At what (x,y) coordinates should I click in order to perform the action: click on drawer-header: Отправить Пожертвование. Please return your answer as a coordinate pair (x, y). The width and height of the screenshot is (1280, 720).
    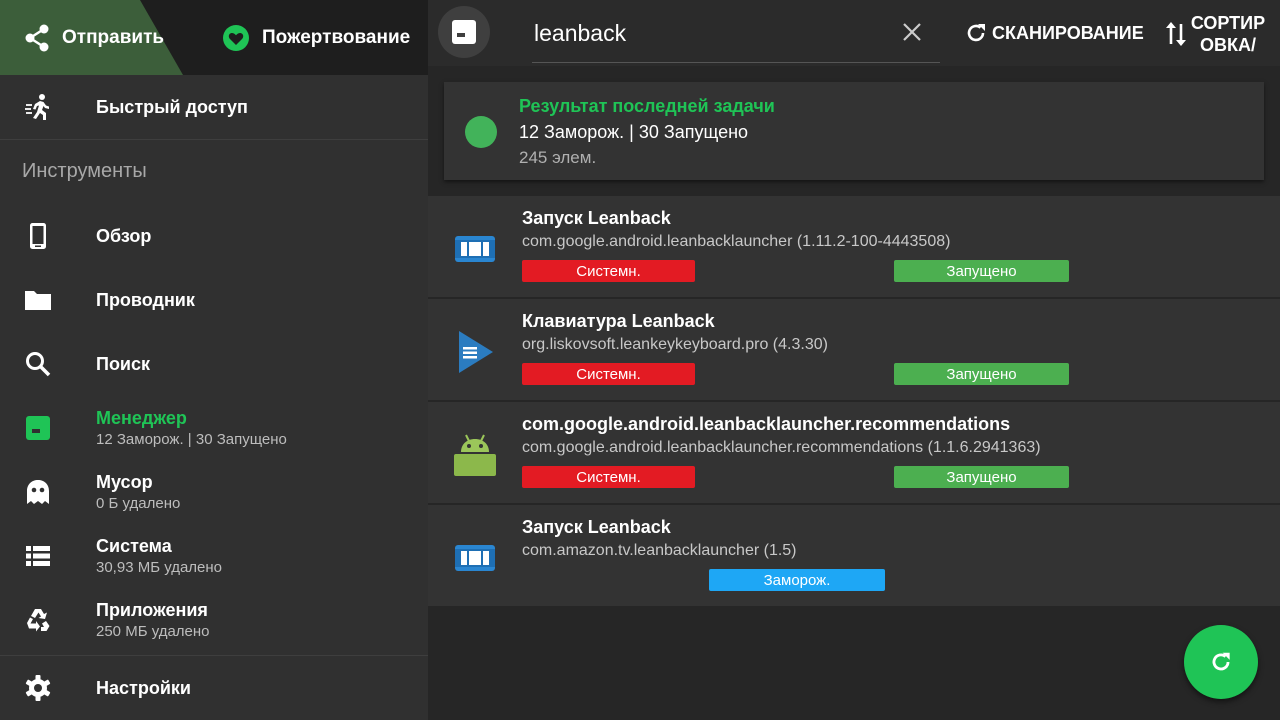
    Looking at the image, I should click on (214, 37).